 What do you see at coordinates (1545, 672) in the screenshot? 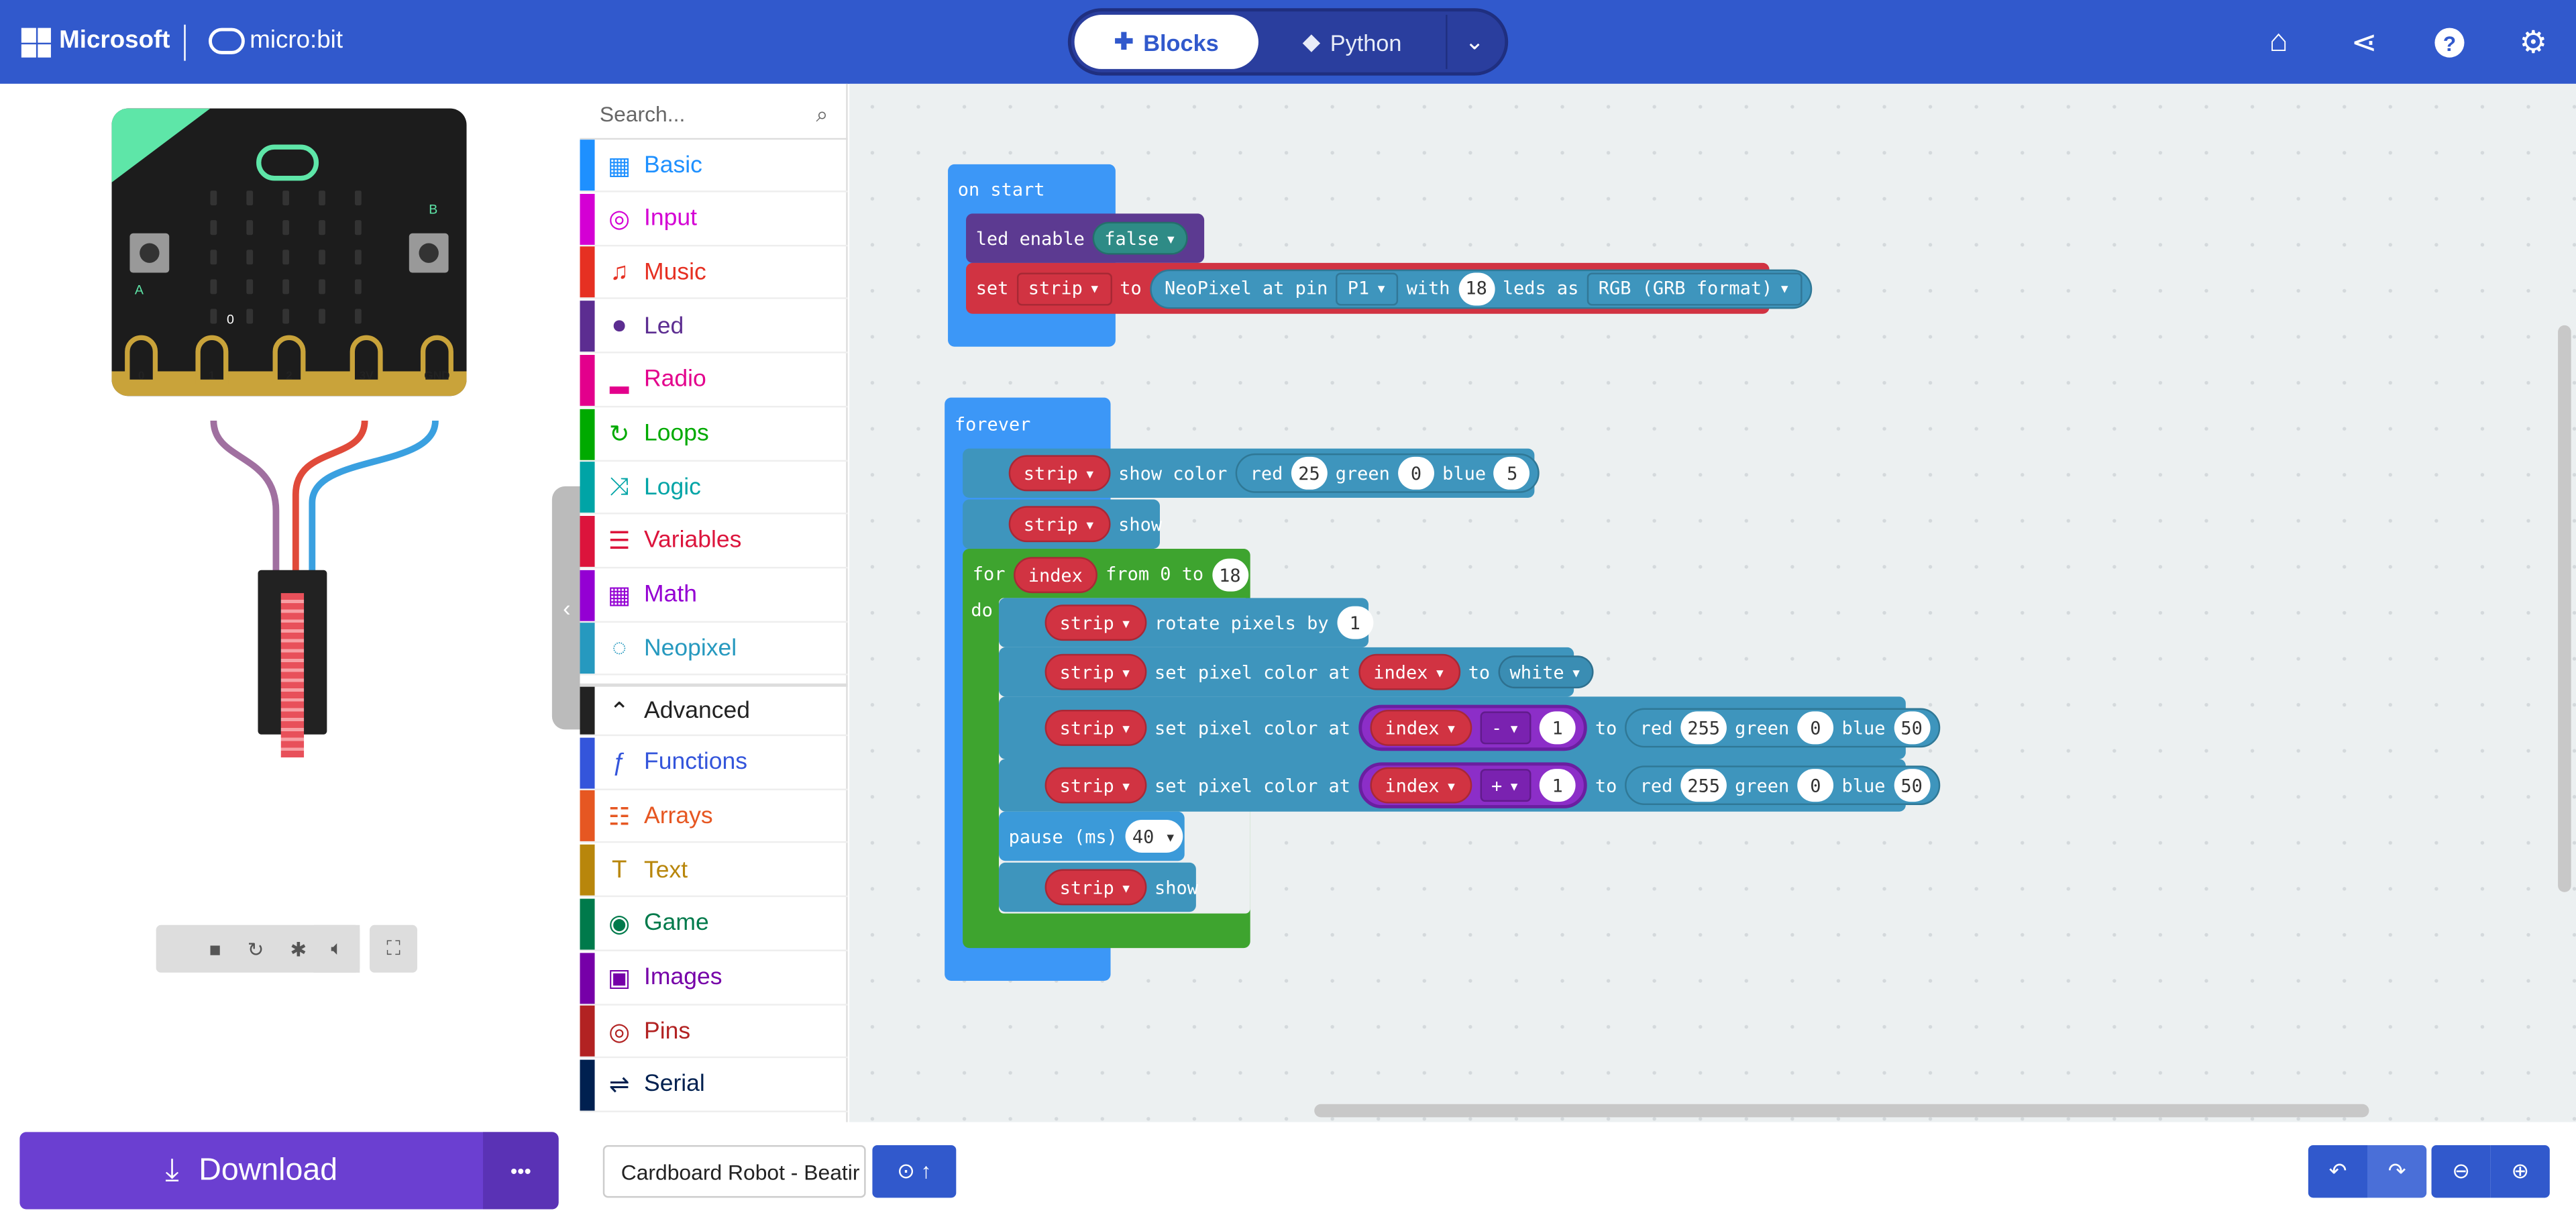
I see `color-dropdown: white ▾` at bounding box center [1545, 672].